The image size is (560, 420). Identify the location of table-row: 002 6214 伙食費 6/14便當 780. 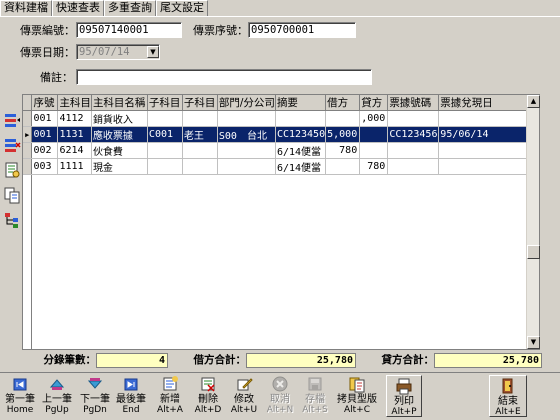
(281, 150).